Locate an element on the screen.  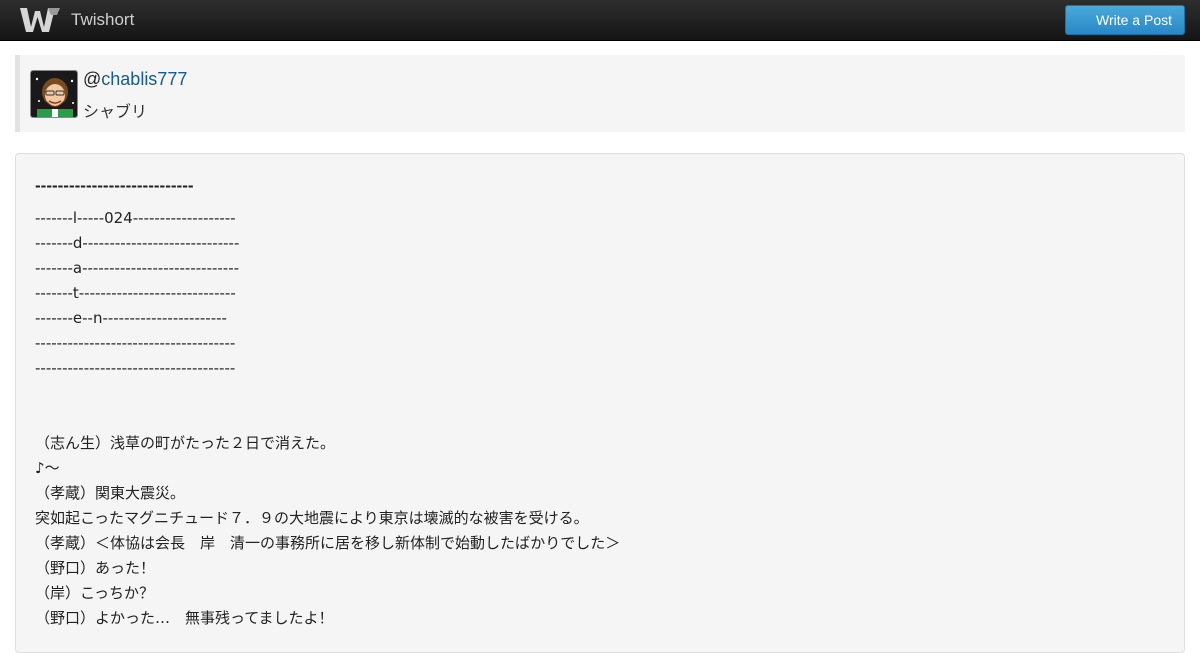
post-line: （志ん生）浅草の町がたった２日で消えた。 is located at coordinates (185, 443).